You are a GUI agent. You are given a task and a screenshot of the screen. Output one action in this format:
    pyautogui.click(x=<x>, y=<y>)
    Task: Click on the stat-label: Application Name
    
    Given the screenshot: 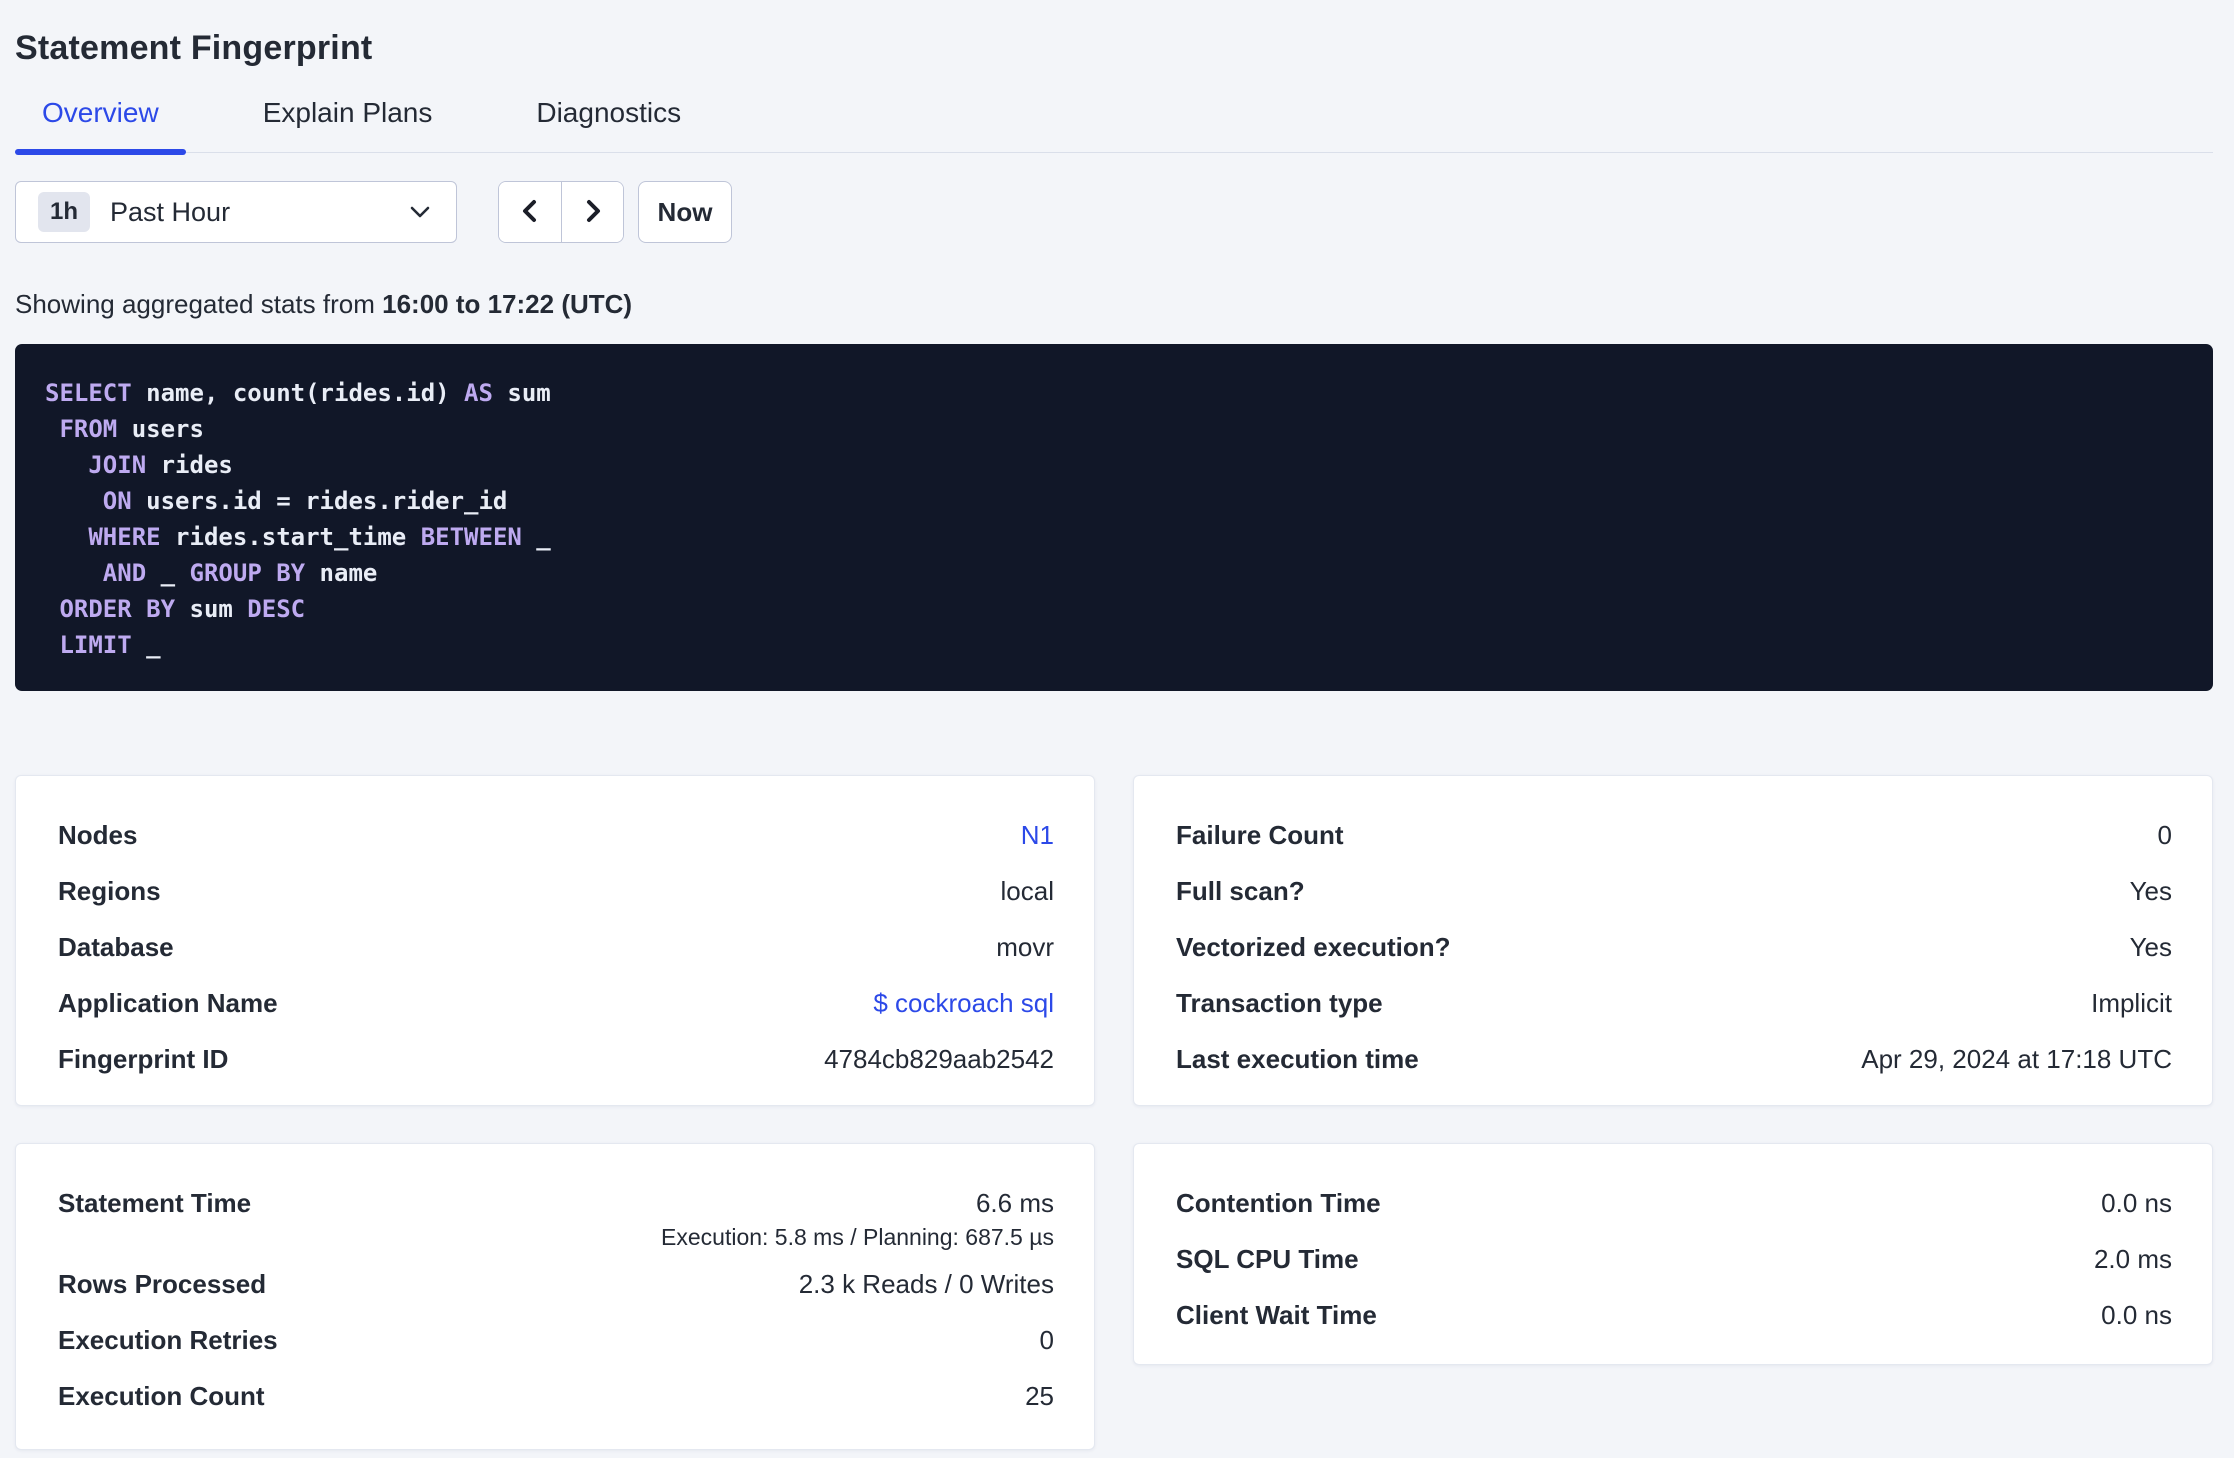 What is the action you would take?
    pyautogui.click(x=168, y=1003)
    